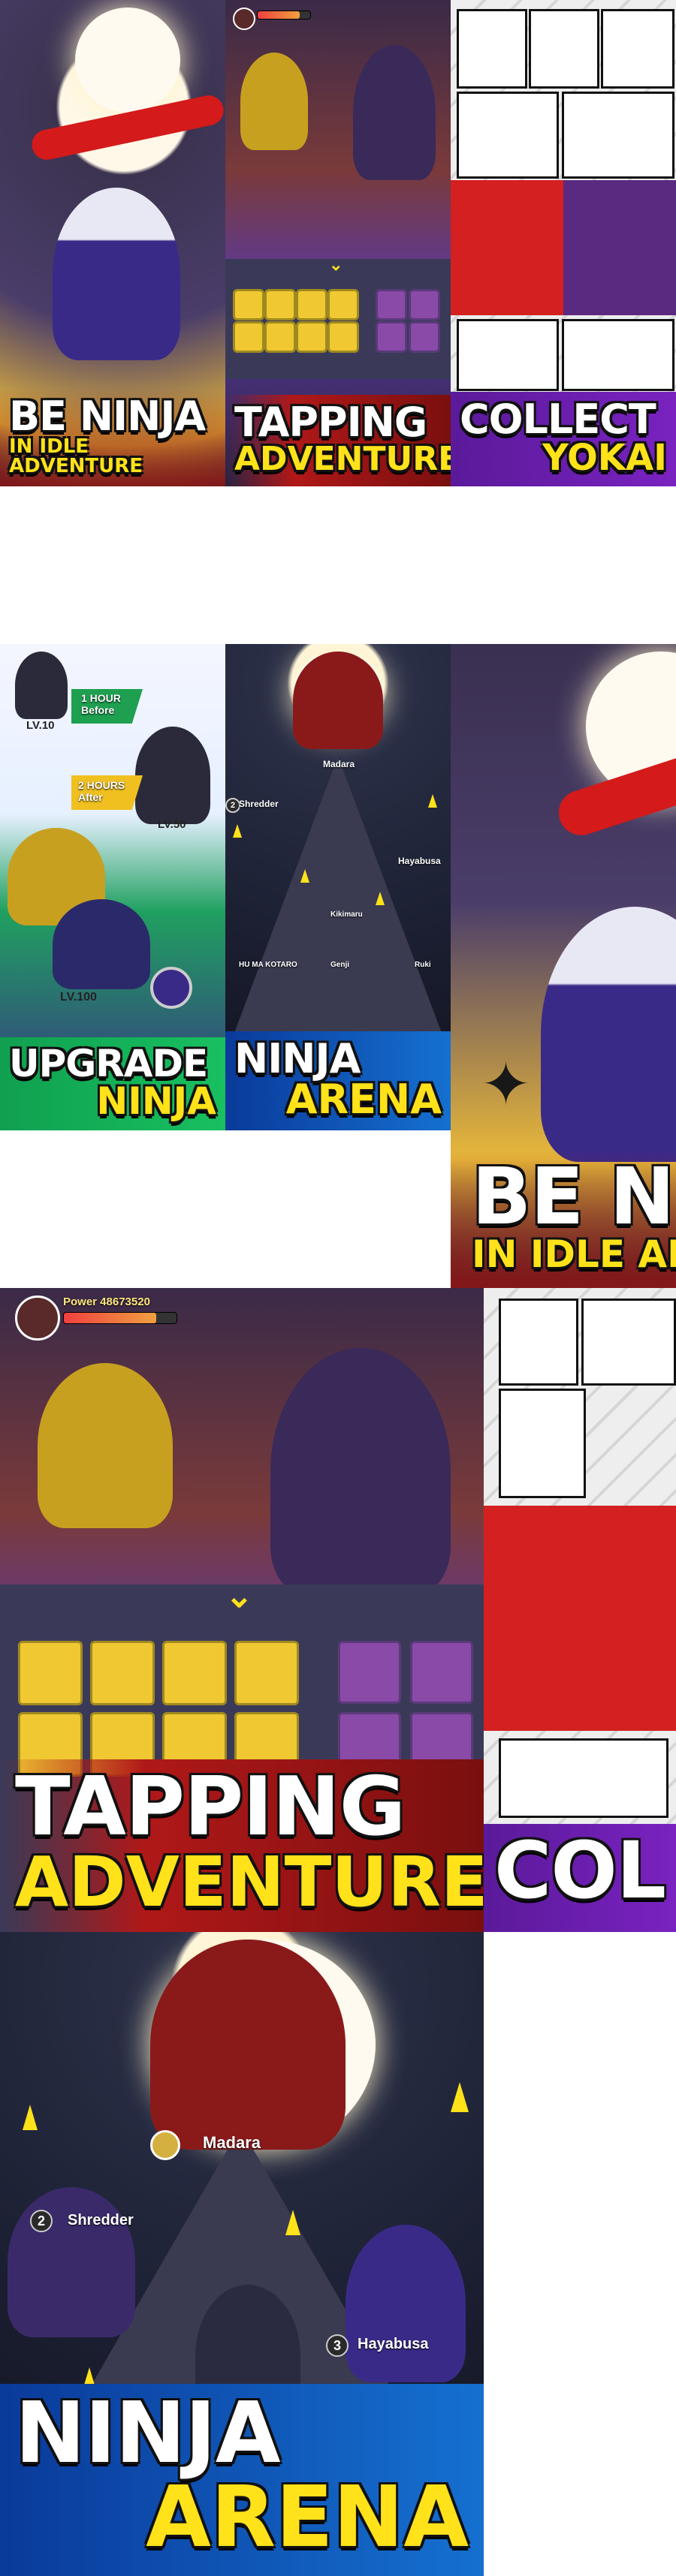 The height and width of the screenshot is (2576, 676). What do you see at coordinates (394, 112) in the screenshot?
I see `purple-ninja` at bounding box center [394, 112].